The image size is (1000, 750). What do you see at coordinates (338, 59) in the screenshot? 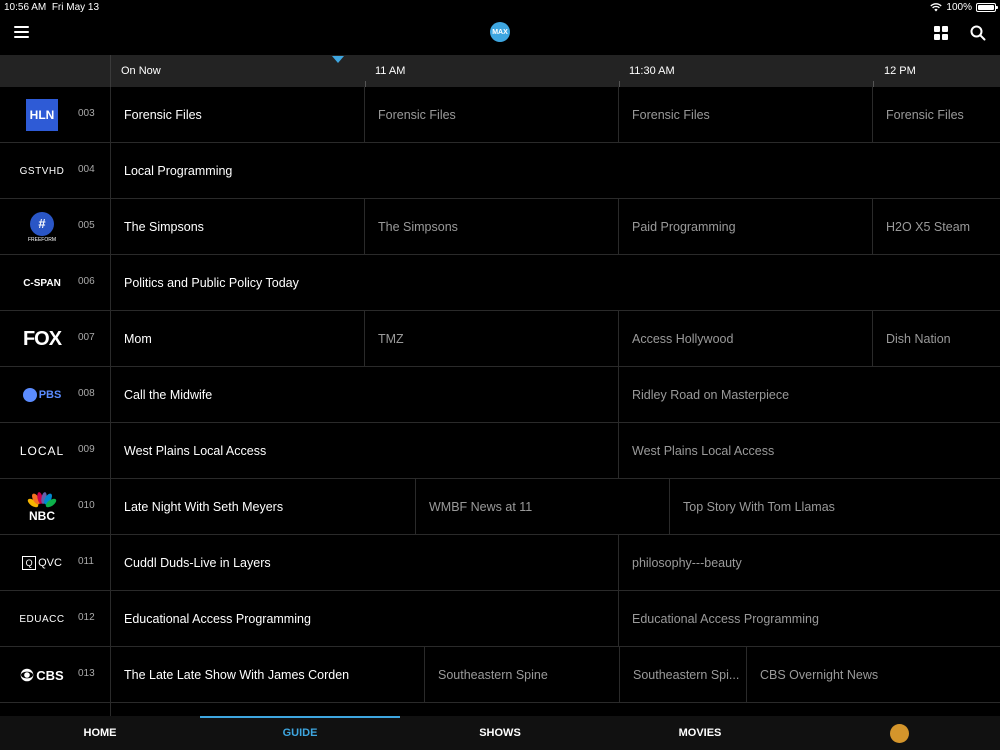
I see `current-time-marker-icon` at bounding box center [338, 59].